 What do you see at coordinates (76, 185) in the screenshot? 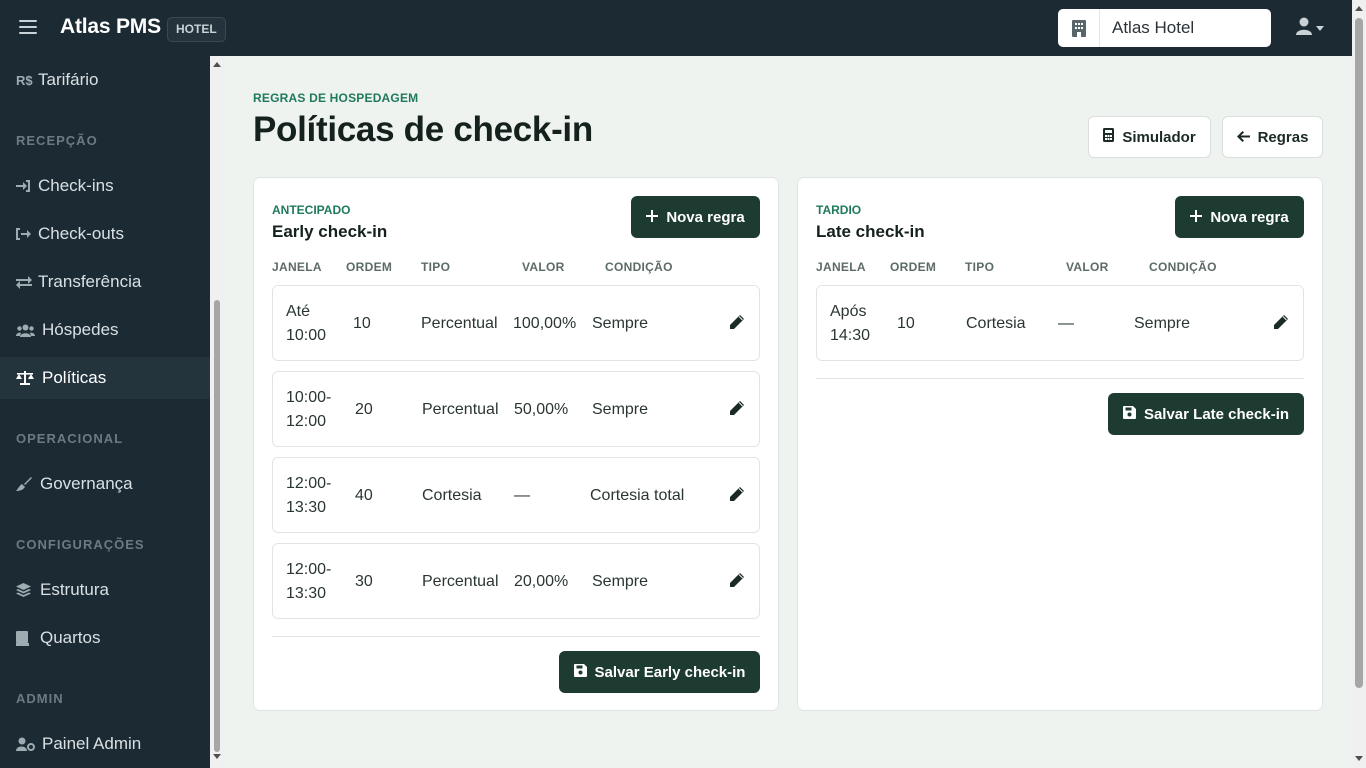
I see `sidebar-item-label: Check-ins` at bounding box center [76, 185].